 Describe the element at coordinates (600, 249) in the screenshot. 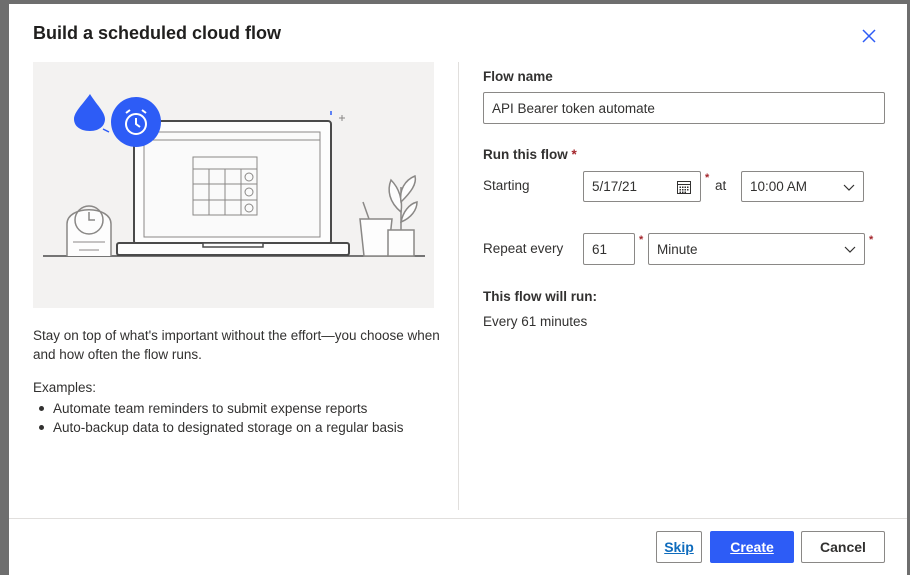

I see `repeat-interval-value: 61` at that location.